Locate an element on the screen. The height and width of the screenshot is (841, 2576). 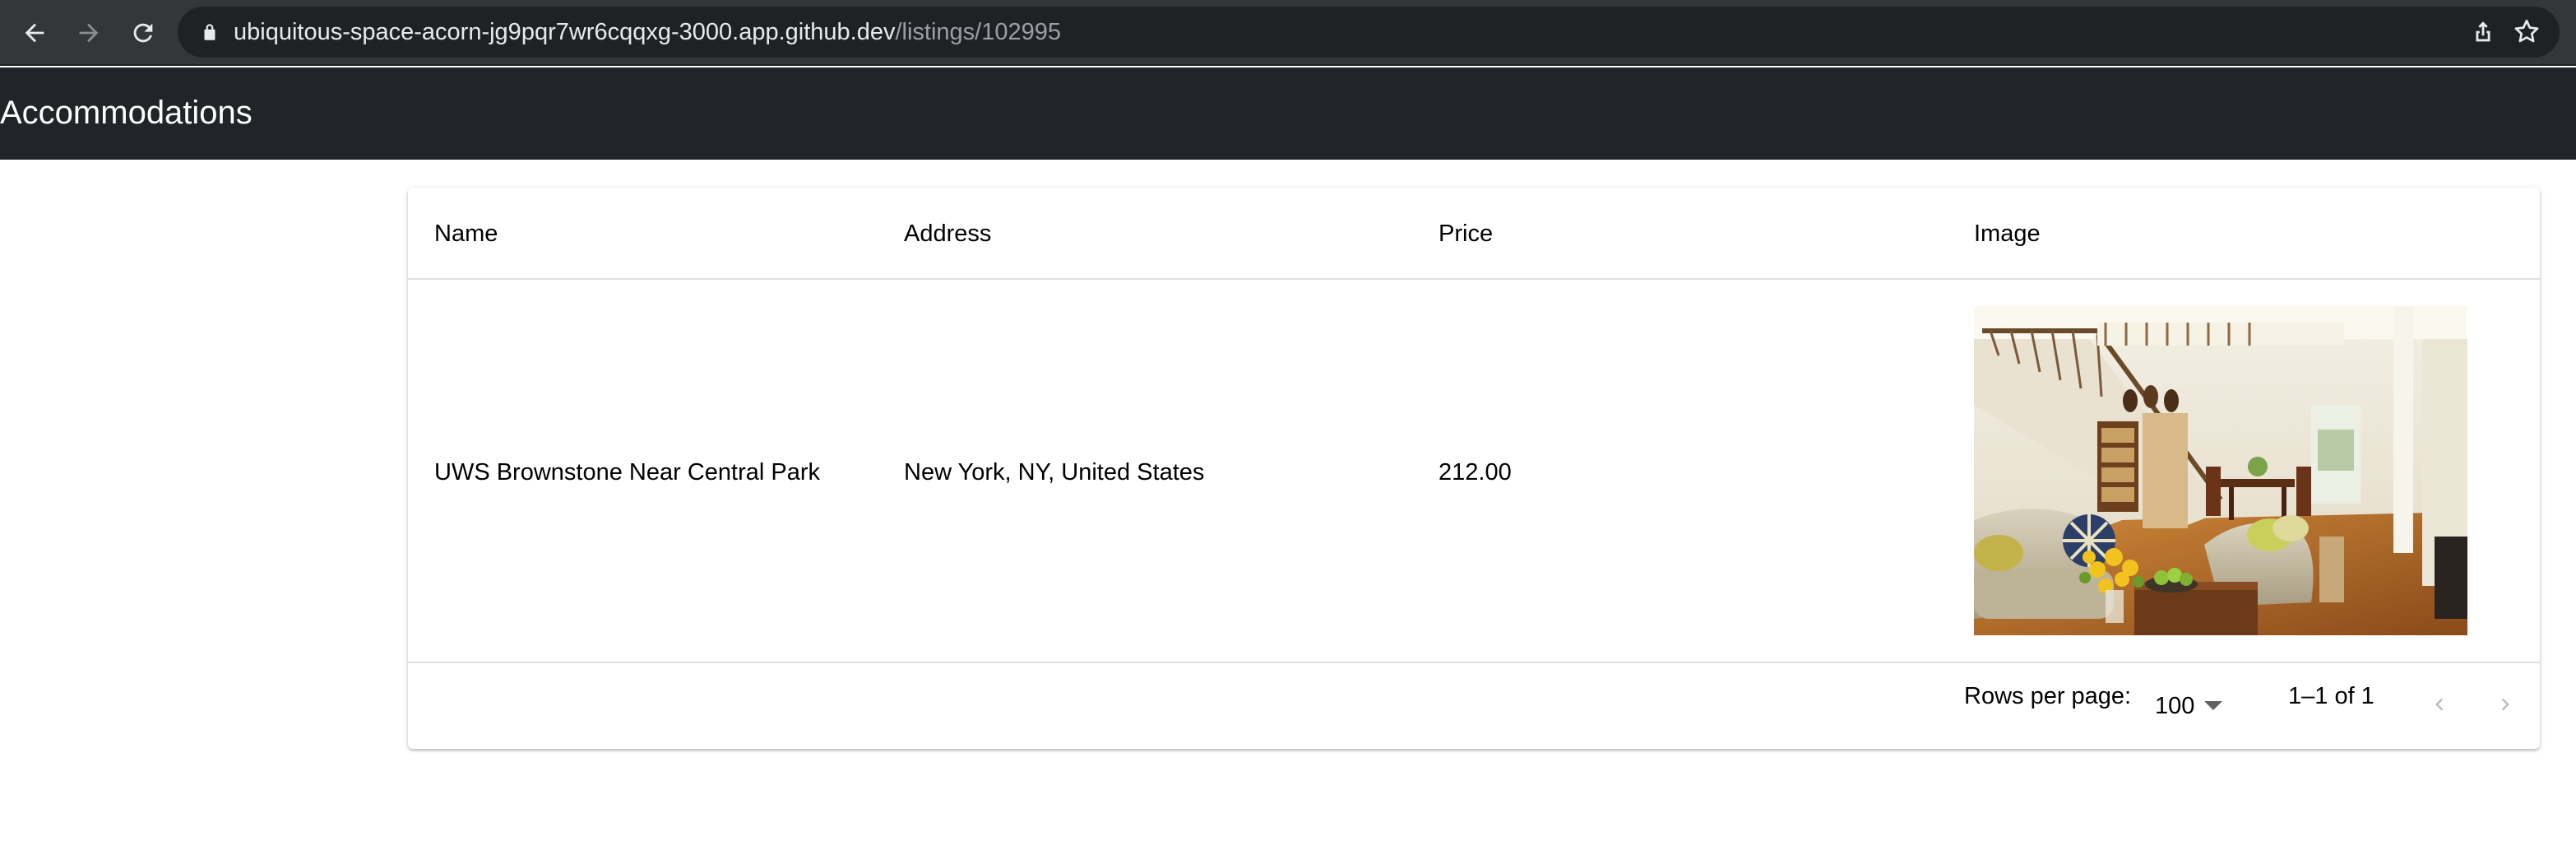
column-header-name: Name is located at coordinates (466, 234).